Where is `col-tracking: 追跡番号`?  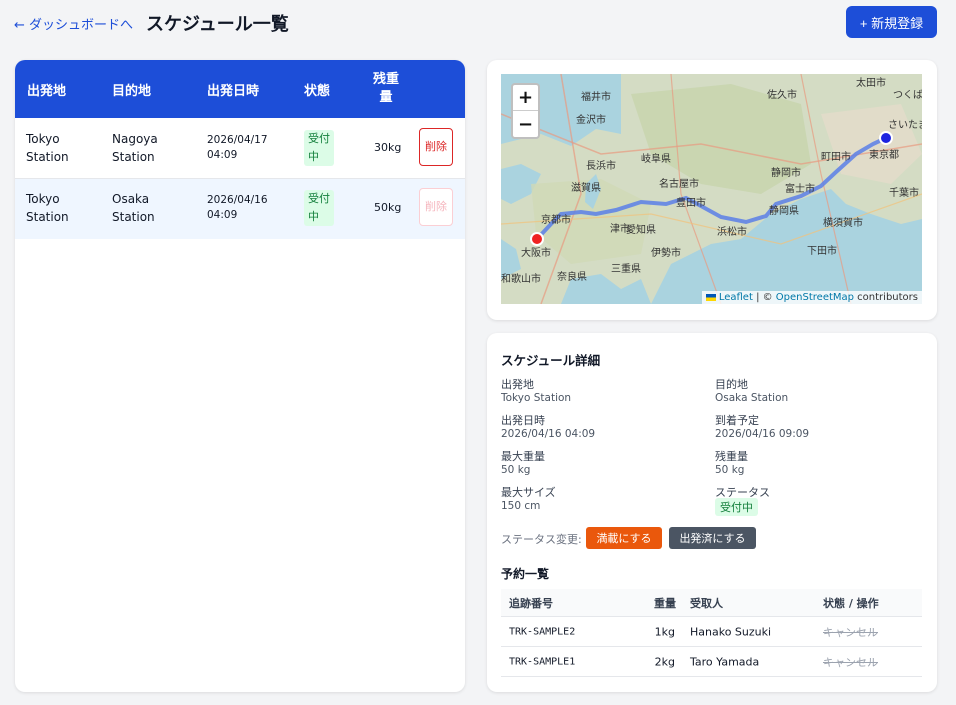
col-tracking: 追跡番号 is located at coordinates (531, 603).